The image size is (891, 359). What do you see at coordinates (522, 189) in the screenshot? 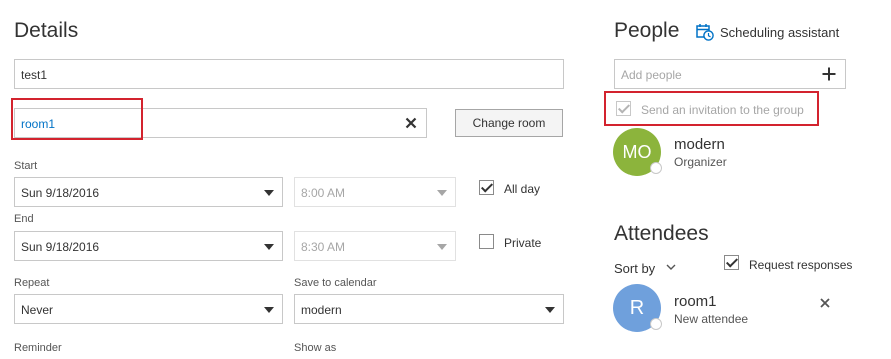
I see `all-day-label: All day` at bounding box center [522, 189].